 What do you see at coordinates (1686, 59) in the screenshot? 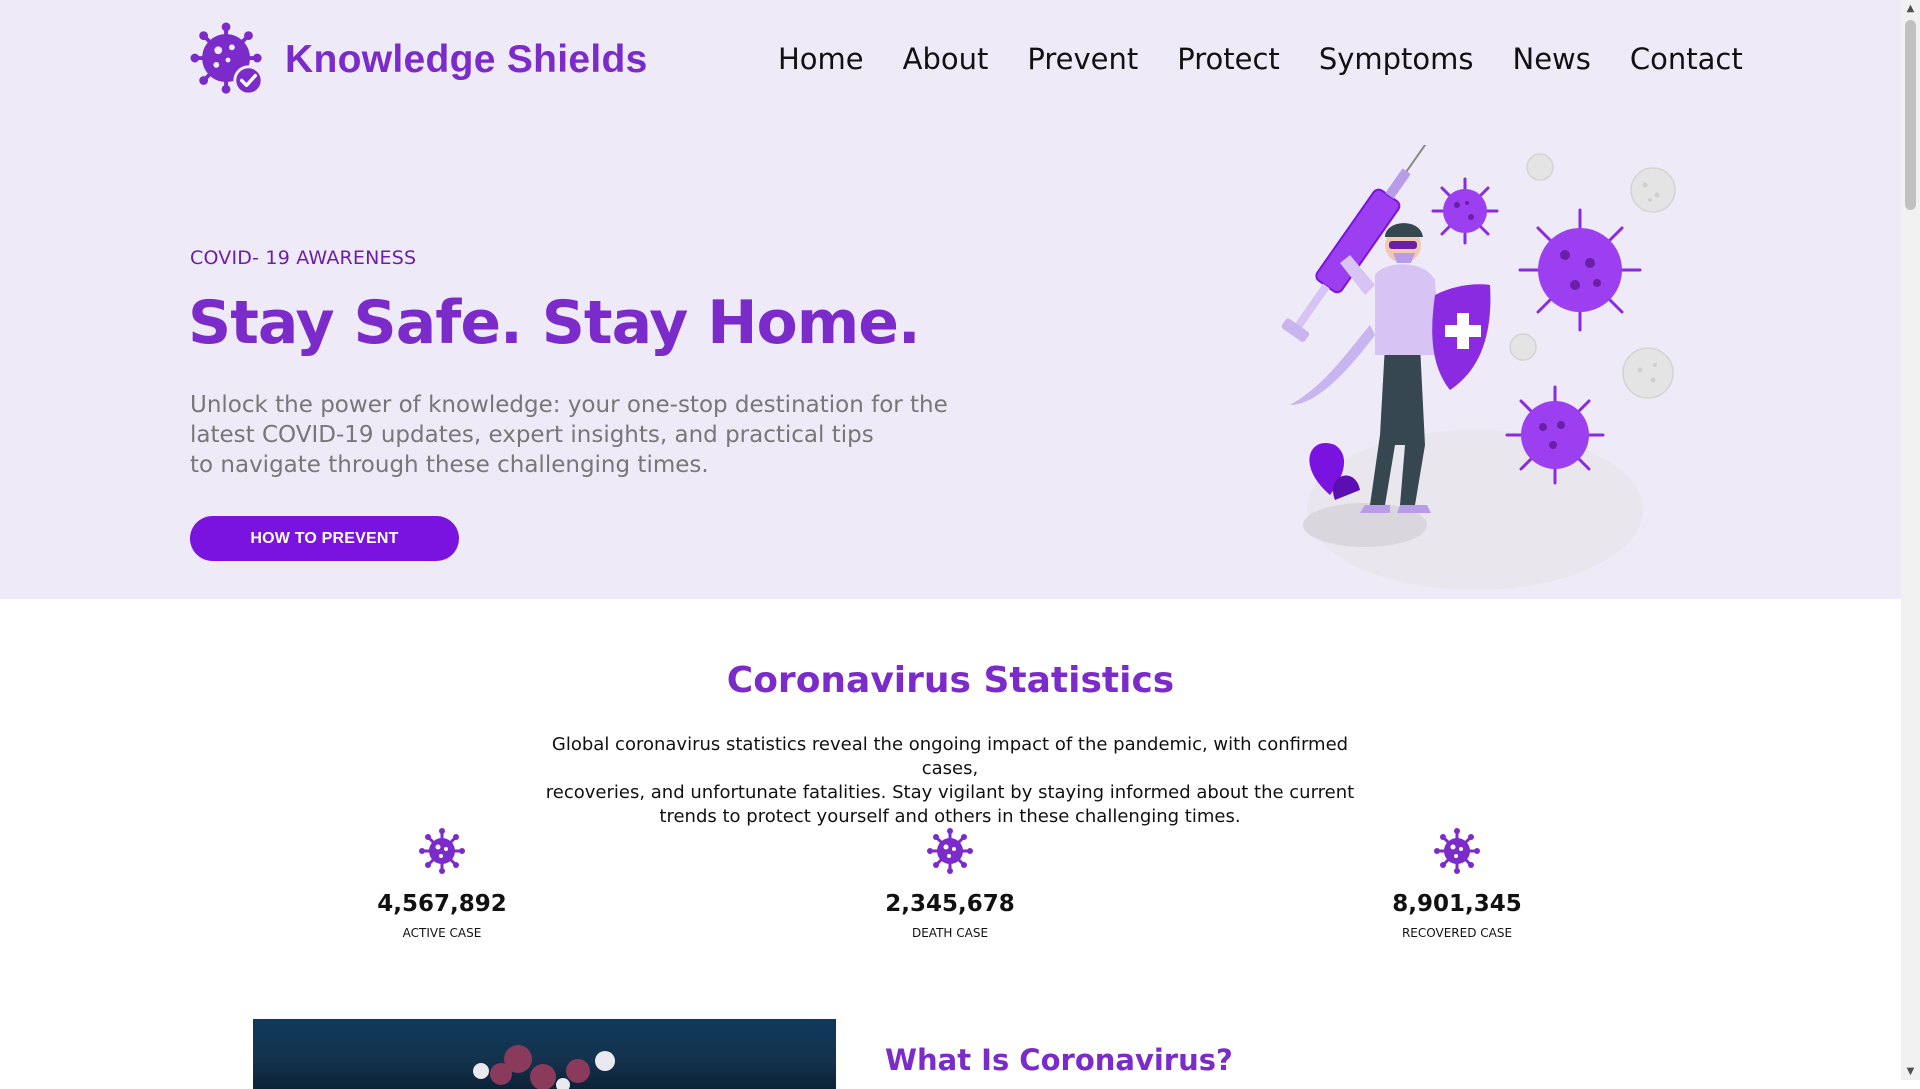
I see `nav-link-contact: Contact` at bounding box center [1686, 59].